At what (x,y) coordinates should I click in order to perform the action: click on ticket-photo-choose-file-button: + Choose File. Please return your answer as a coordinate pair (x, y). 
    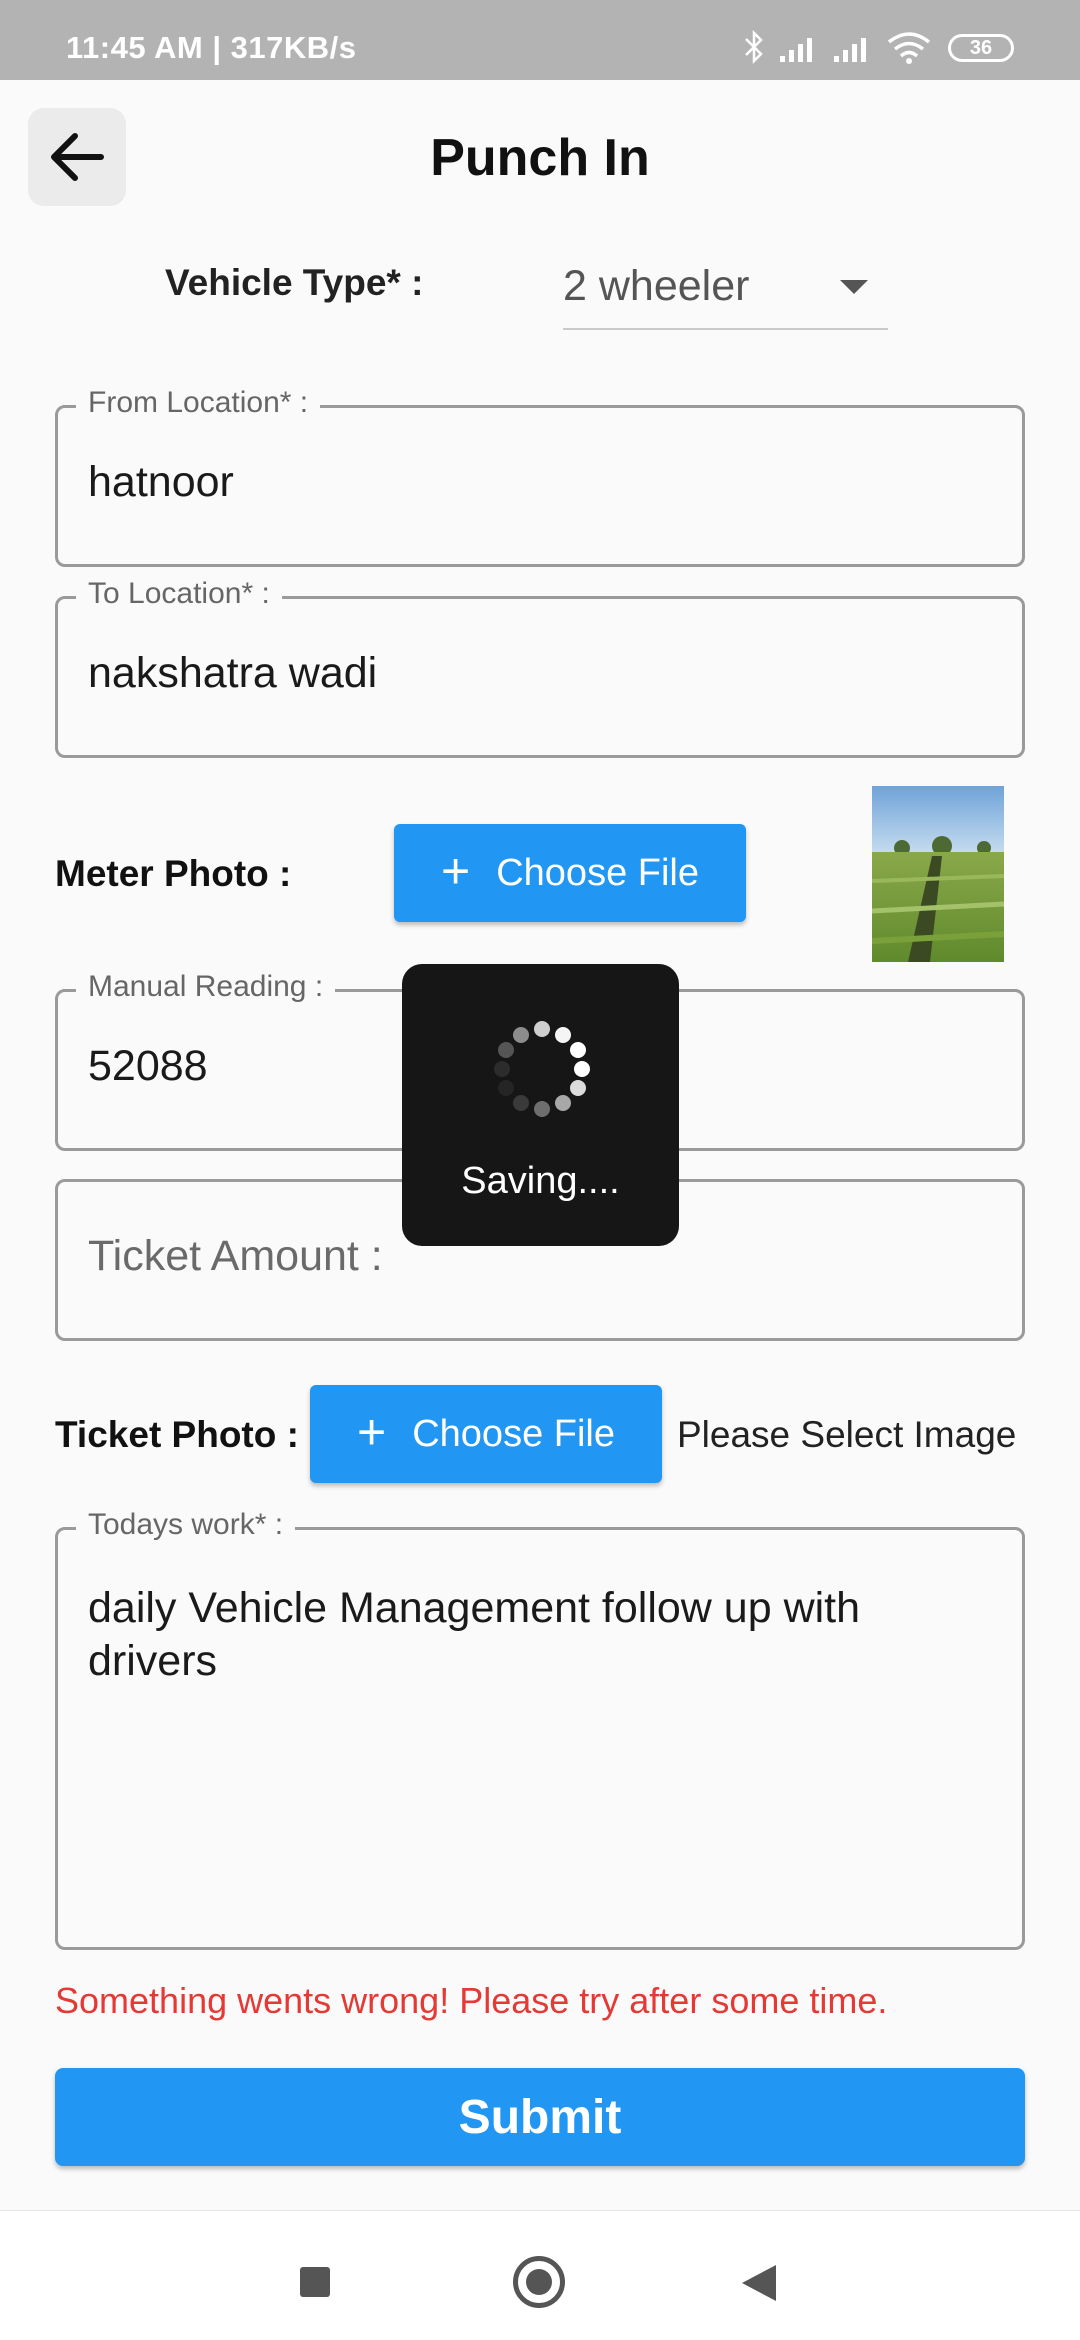
    Looking at the image, I should click on (486, 1434).